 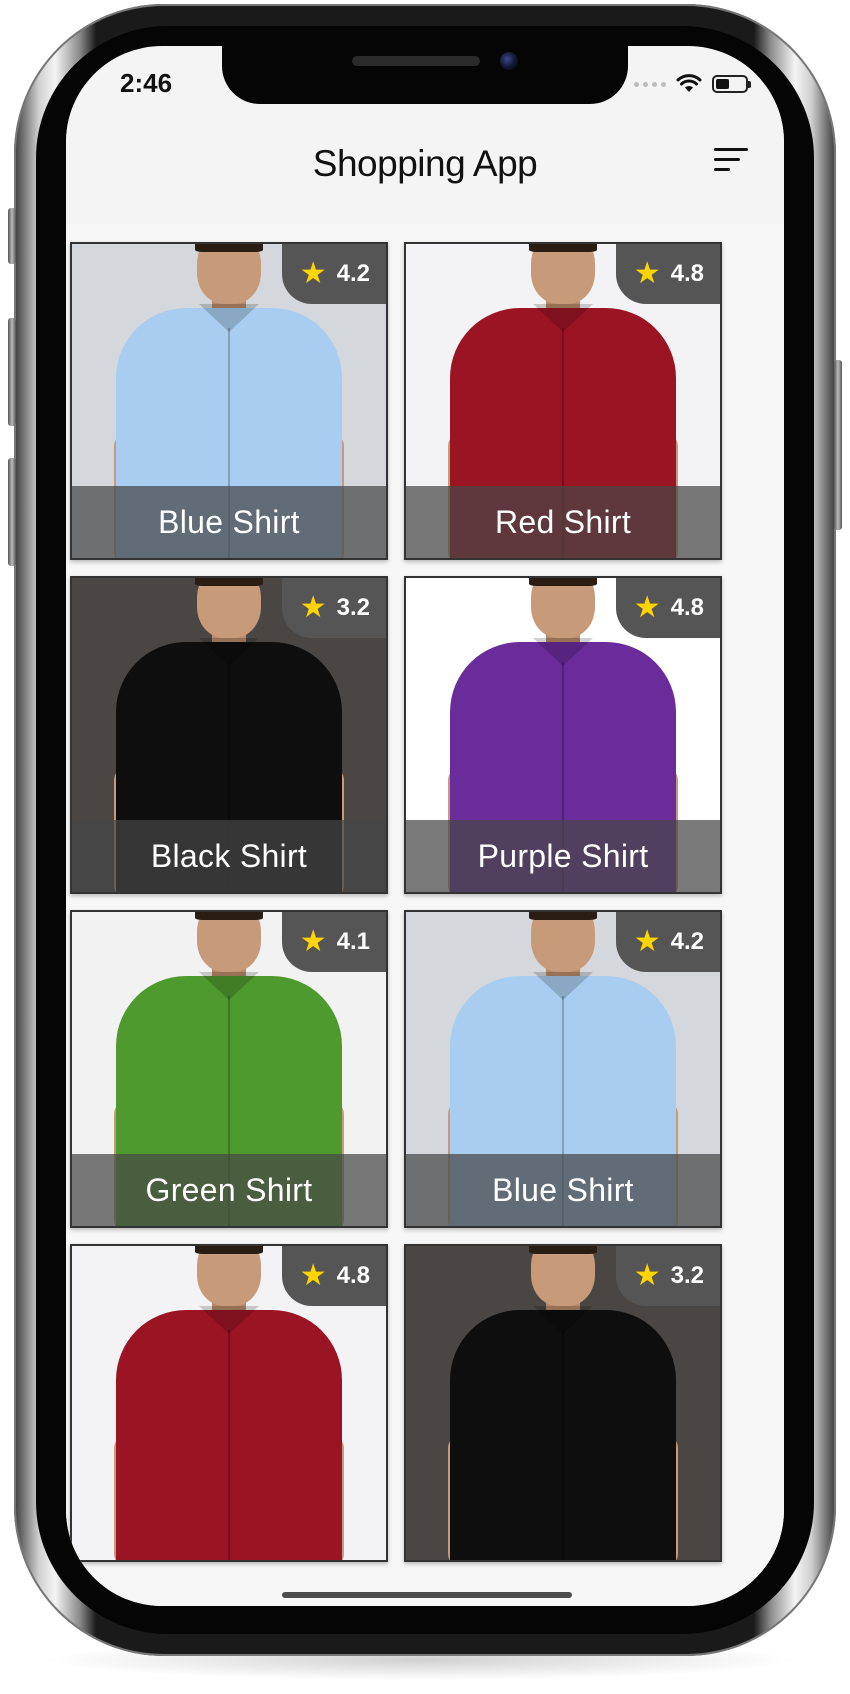 I want to click on product-name: Green Shirt, so click(x=229, y=1189).